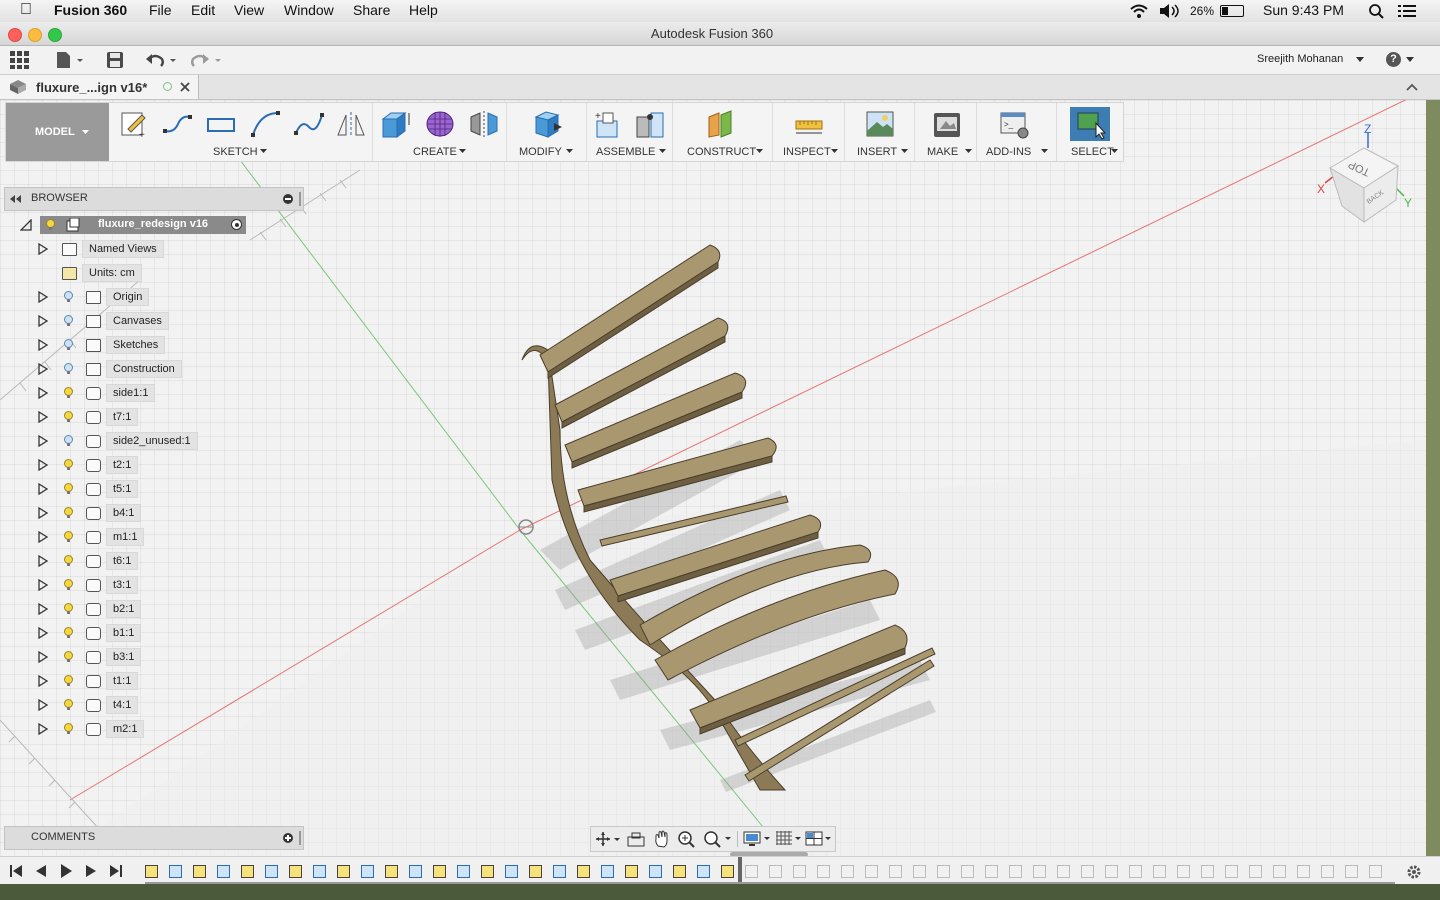  What do you see at coordinates (880, 124) in the screenshot?
I see `insert-image-icon` at bounding box center [880, 124].